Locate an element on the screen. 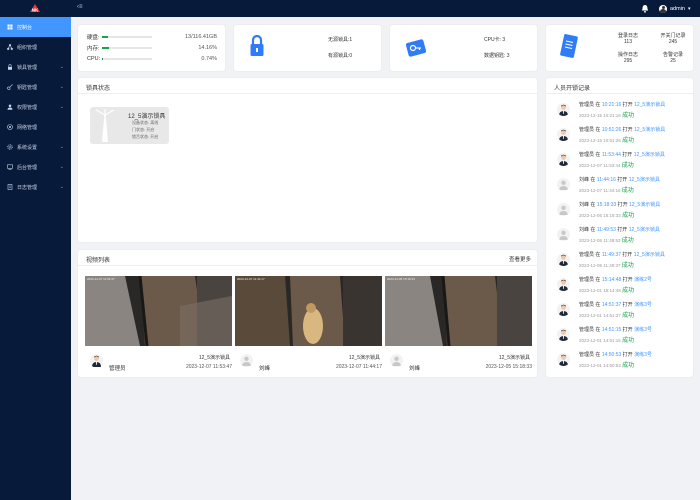 The image size is (700, 500). lock-stats-card: 无源锁具:1 有源锁具:0 is located at coordinates (307, 48).